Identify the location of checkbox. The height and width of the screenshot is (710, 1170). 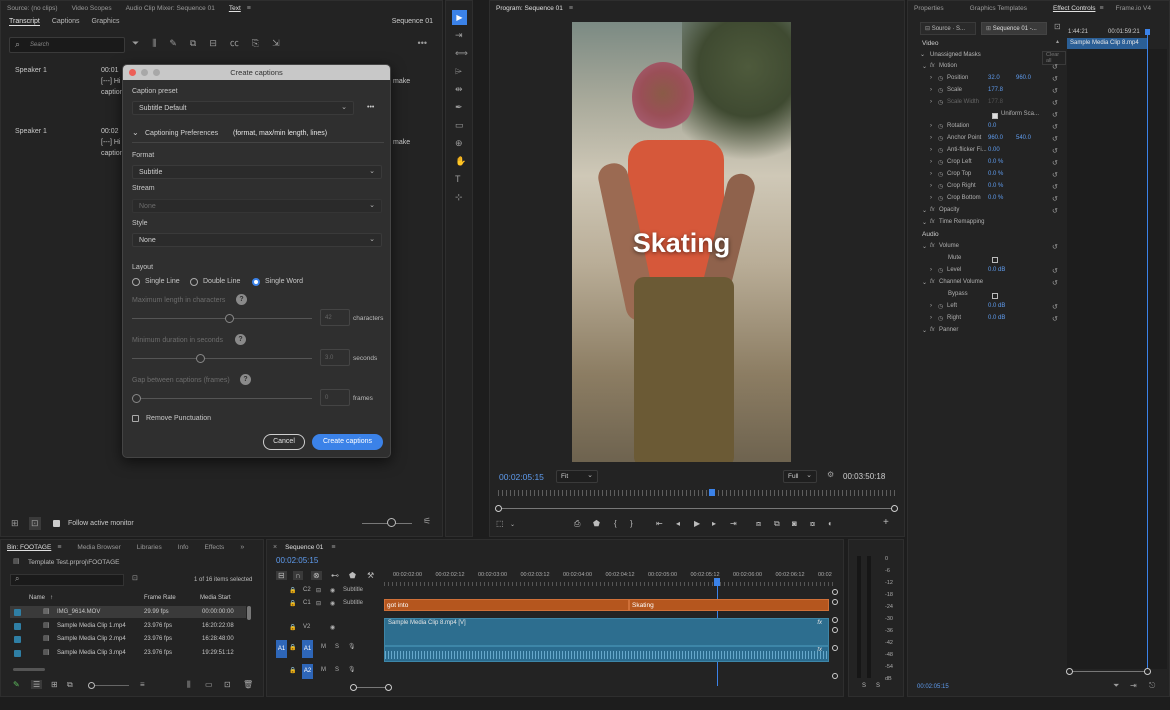
(995, 296).